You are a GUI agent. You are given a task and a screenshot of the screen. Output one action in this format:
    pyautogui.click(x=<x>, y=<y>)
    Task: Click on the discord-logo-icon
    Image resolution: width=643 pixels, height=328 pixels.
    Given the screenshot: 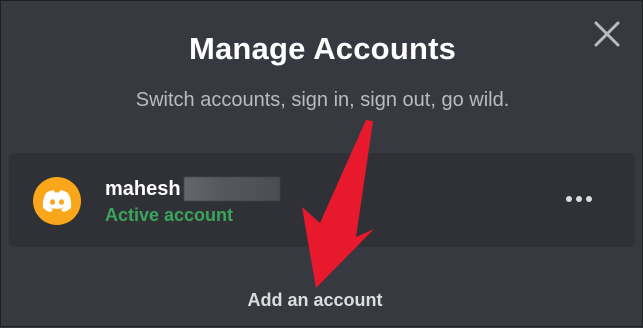 What is the action you would take?
    pyautogui.click(x=57, y=201)
    